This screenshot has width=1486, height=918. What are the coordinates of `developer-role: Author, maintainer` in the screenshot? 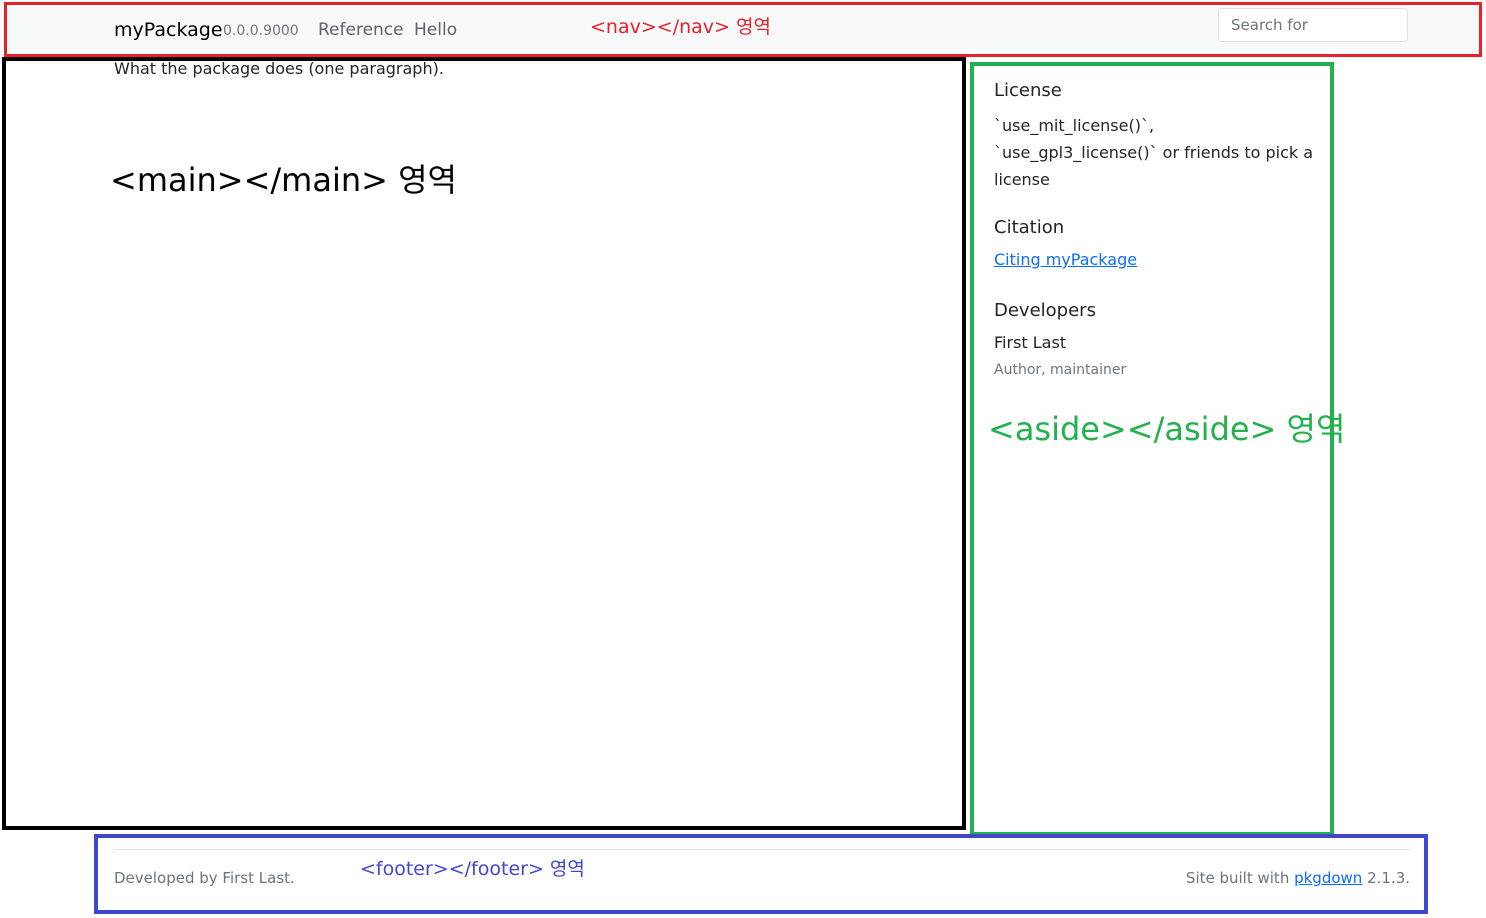 It's located at (1060, 370).